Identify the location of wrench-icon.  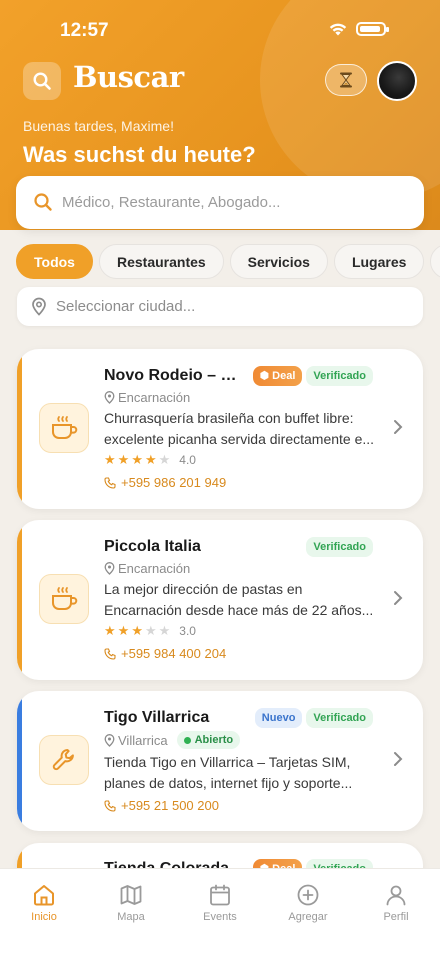
(63, 760).